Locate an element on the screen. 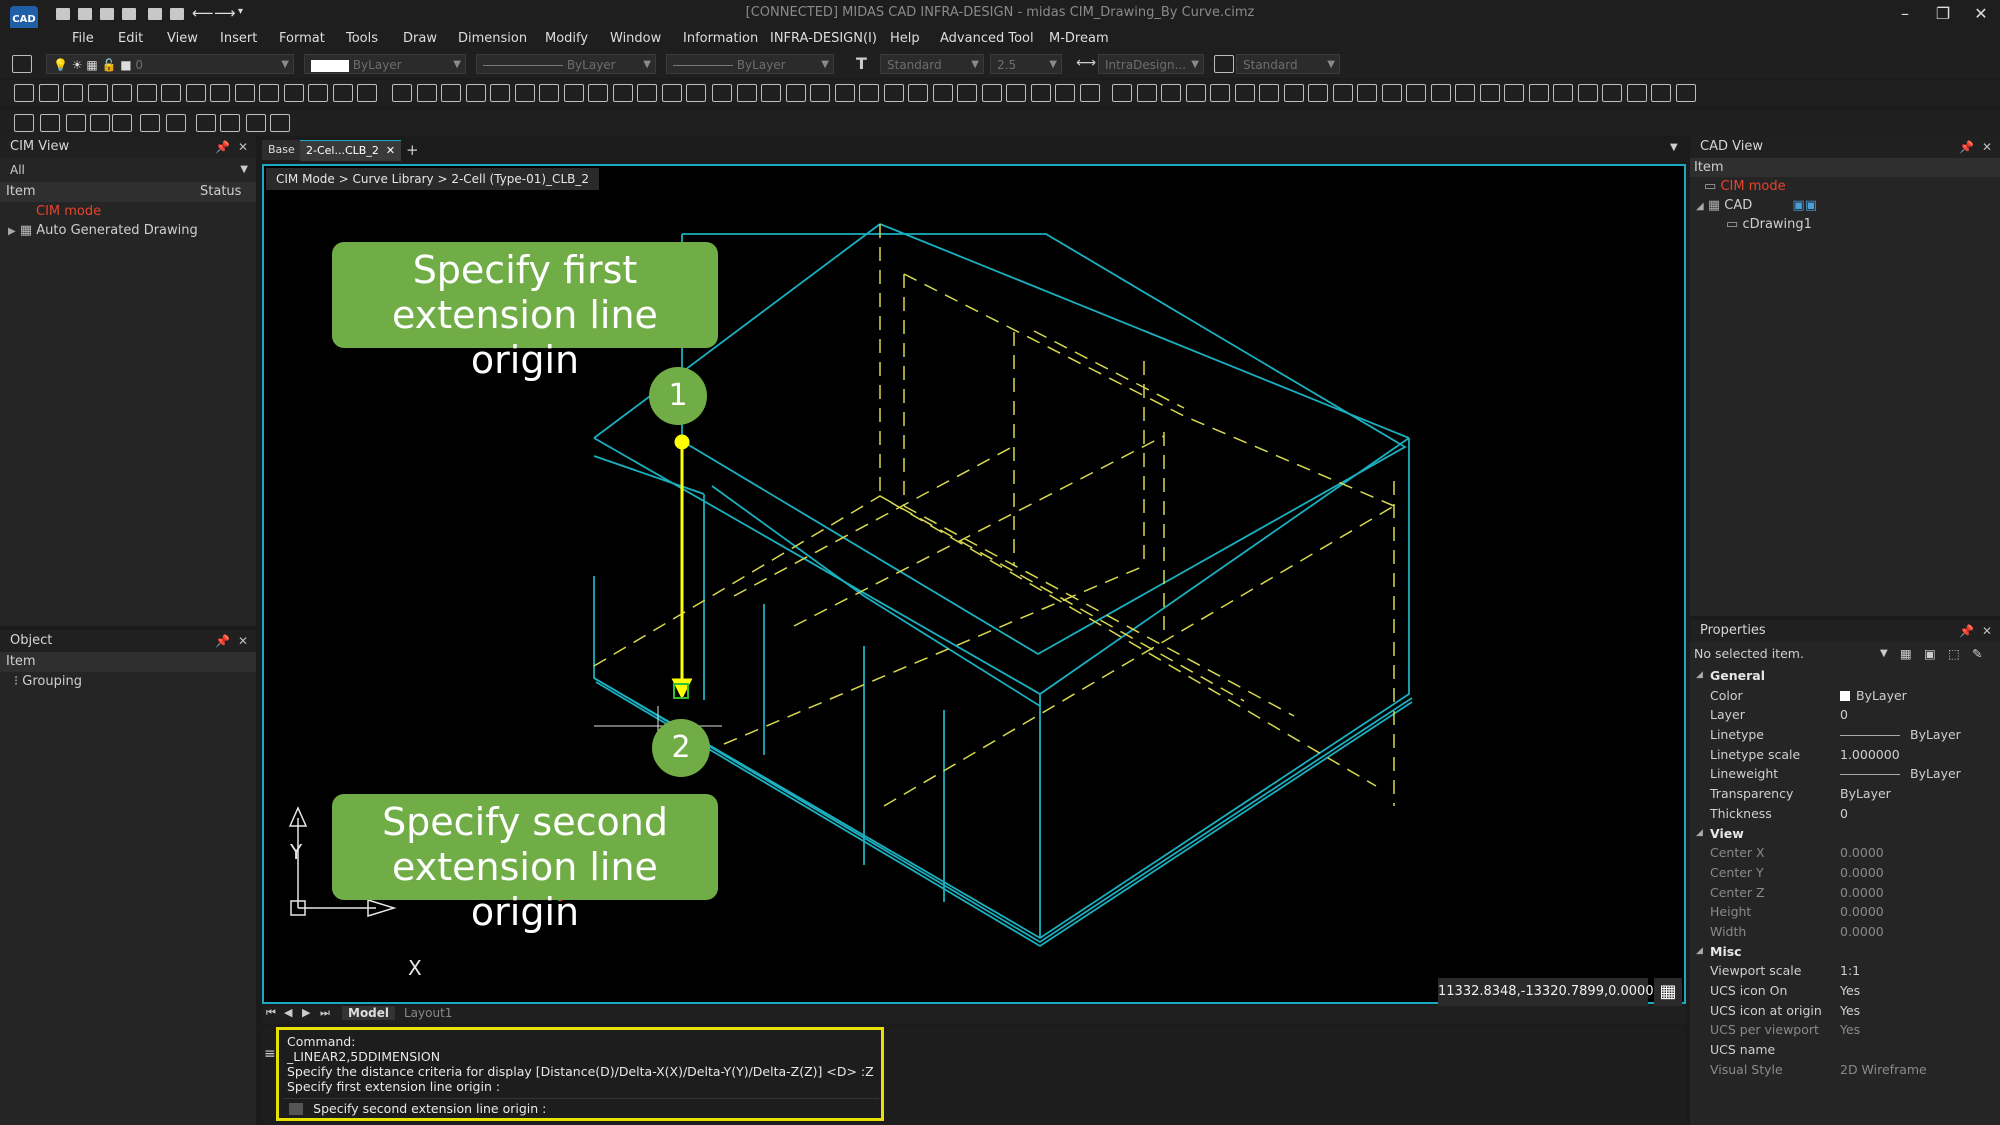 The height and width of the screenshot is (1125, 2000). match-properties-icon: ✎ is located at coordinates (1977, 654).